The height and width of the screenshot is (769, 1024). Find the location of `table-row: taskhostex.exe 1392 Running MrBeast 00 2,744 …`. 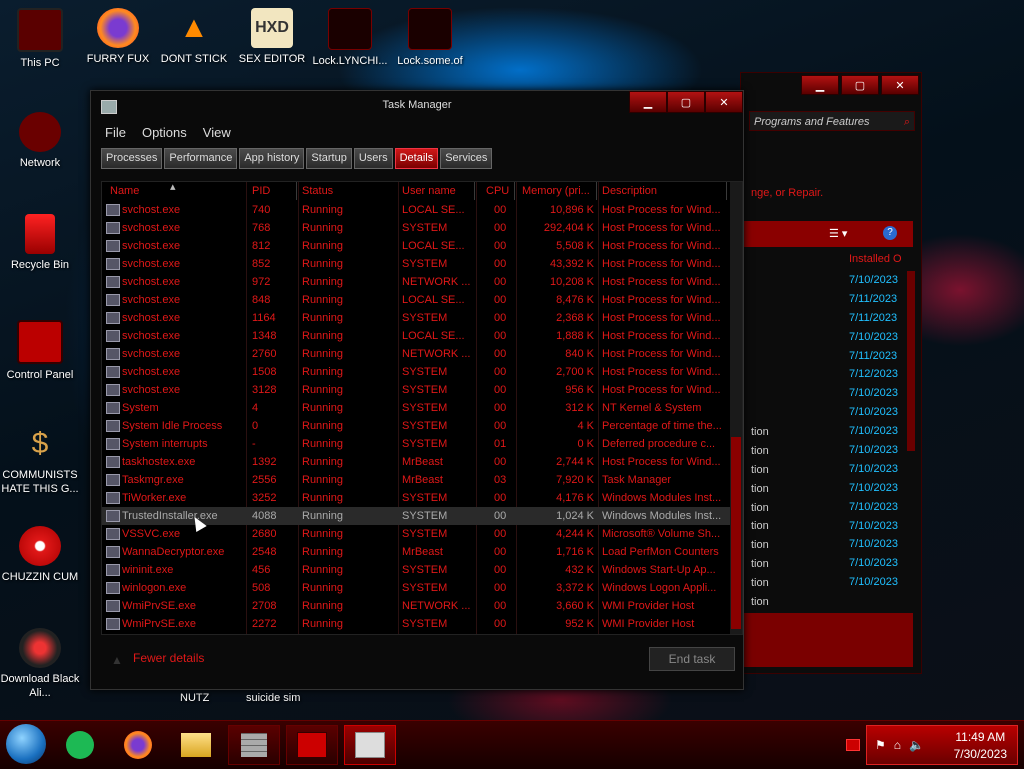

table-row: taskhostex.exe 1392 Running MrBeast 00 2,744 … is located at coordinates (416, 462).